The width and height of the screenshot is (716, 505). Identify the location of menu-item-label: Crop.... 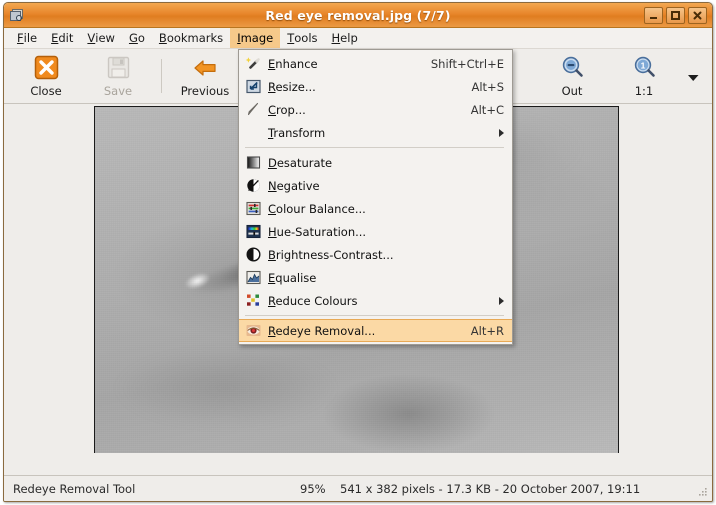
(287, 109).